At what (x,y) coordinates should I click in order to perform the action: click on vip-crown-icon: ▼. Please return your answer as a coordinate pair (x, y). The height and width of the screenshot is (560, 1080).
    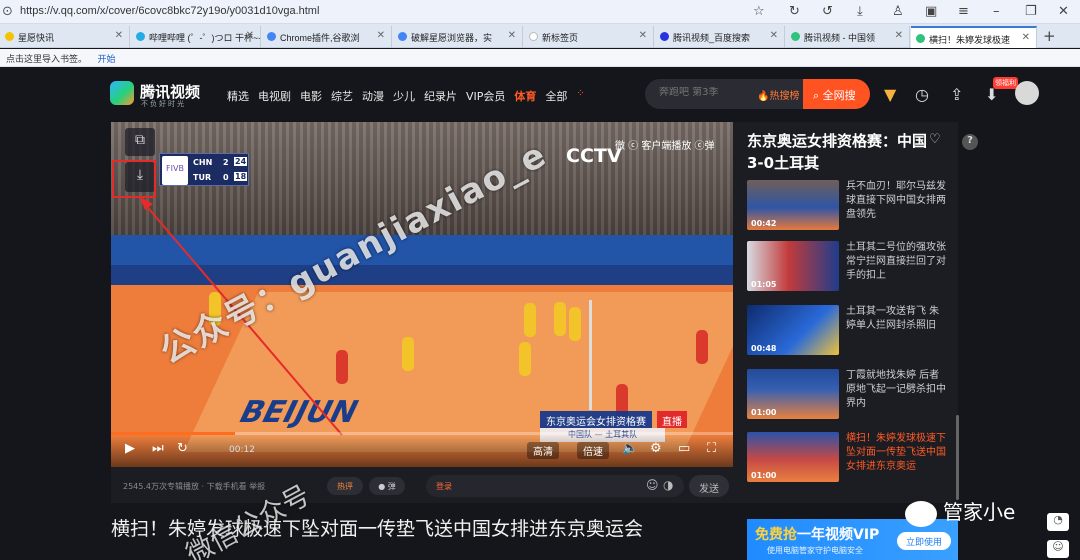
    Looking at the image, I should click on (890, 94).